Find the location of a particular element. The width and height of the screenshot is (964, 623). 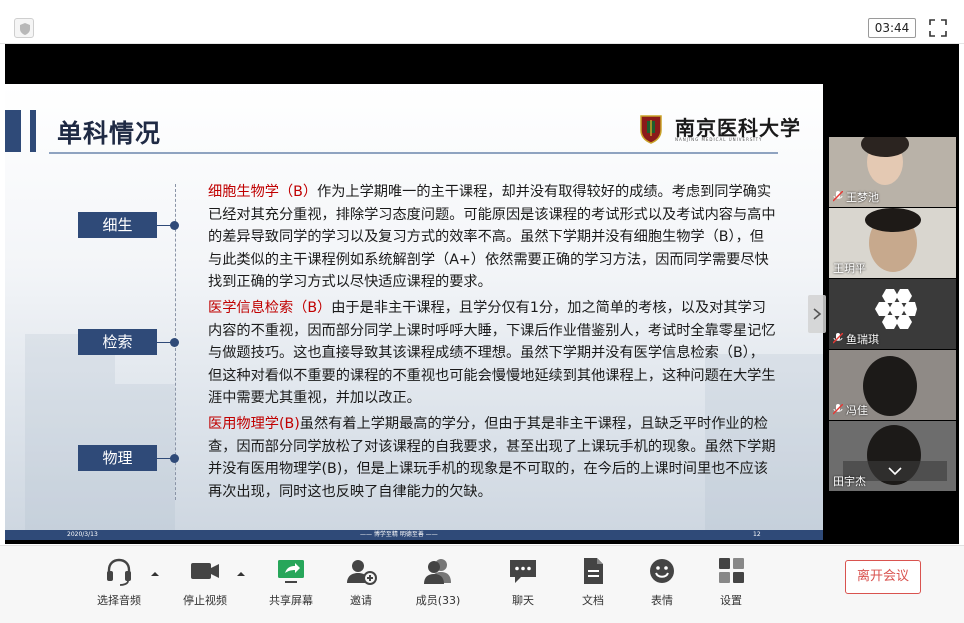

paragraph-highlight: 细胞生物学（B） is located at coordinates (263, 192).